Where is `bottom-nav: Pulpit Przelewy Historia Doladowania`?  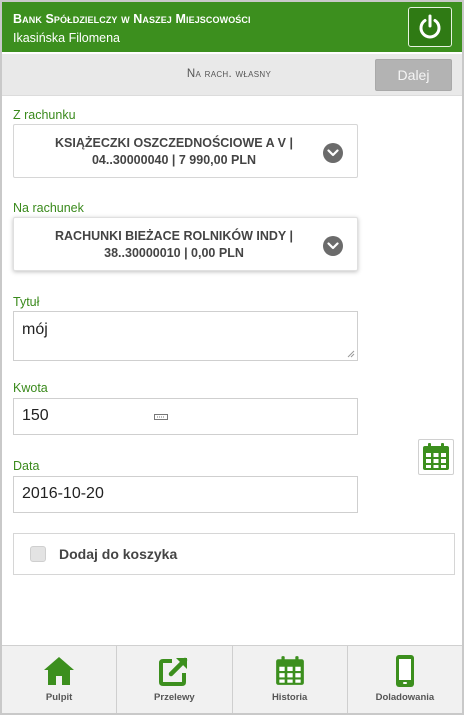 bottom-nav: Pulpit Przelewy Historia Doladowania is located at coordinates (232, 679).